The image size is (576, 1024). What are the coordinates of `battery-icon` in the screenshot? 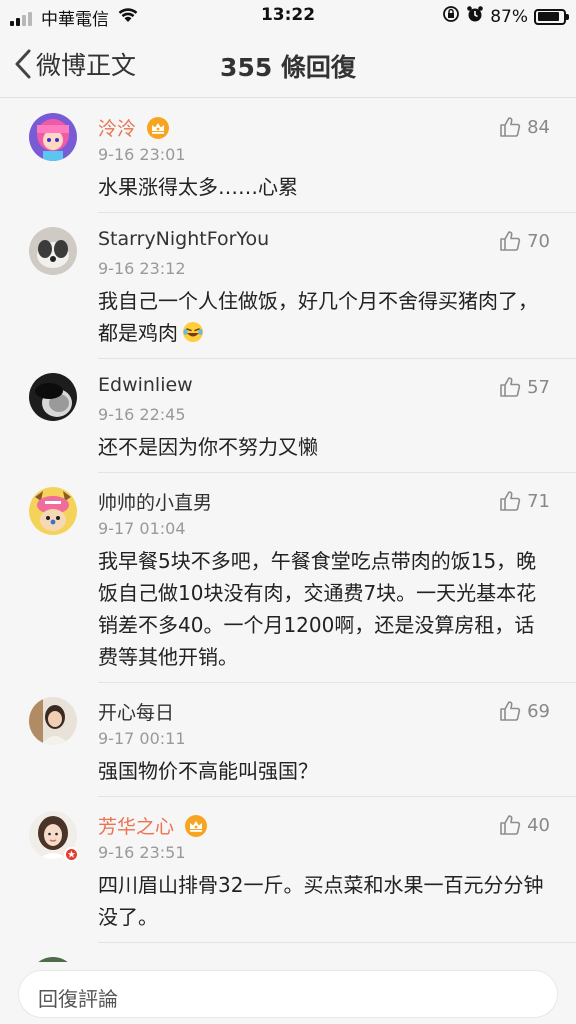 It's located at (551, 16).